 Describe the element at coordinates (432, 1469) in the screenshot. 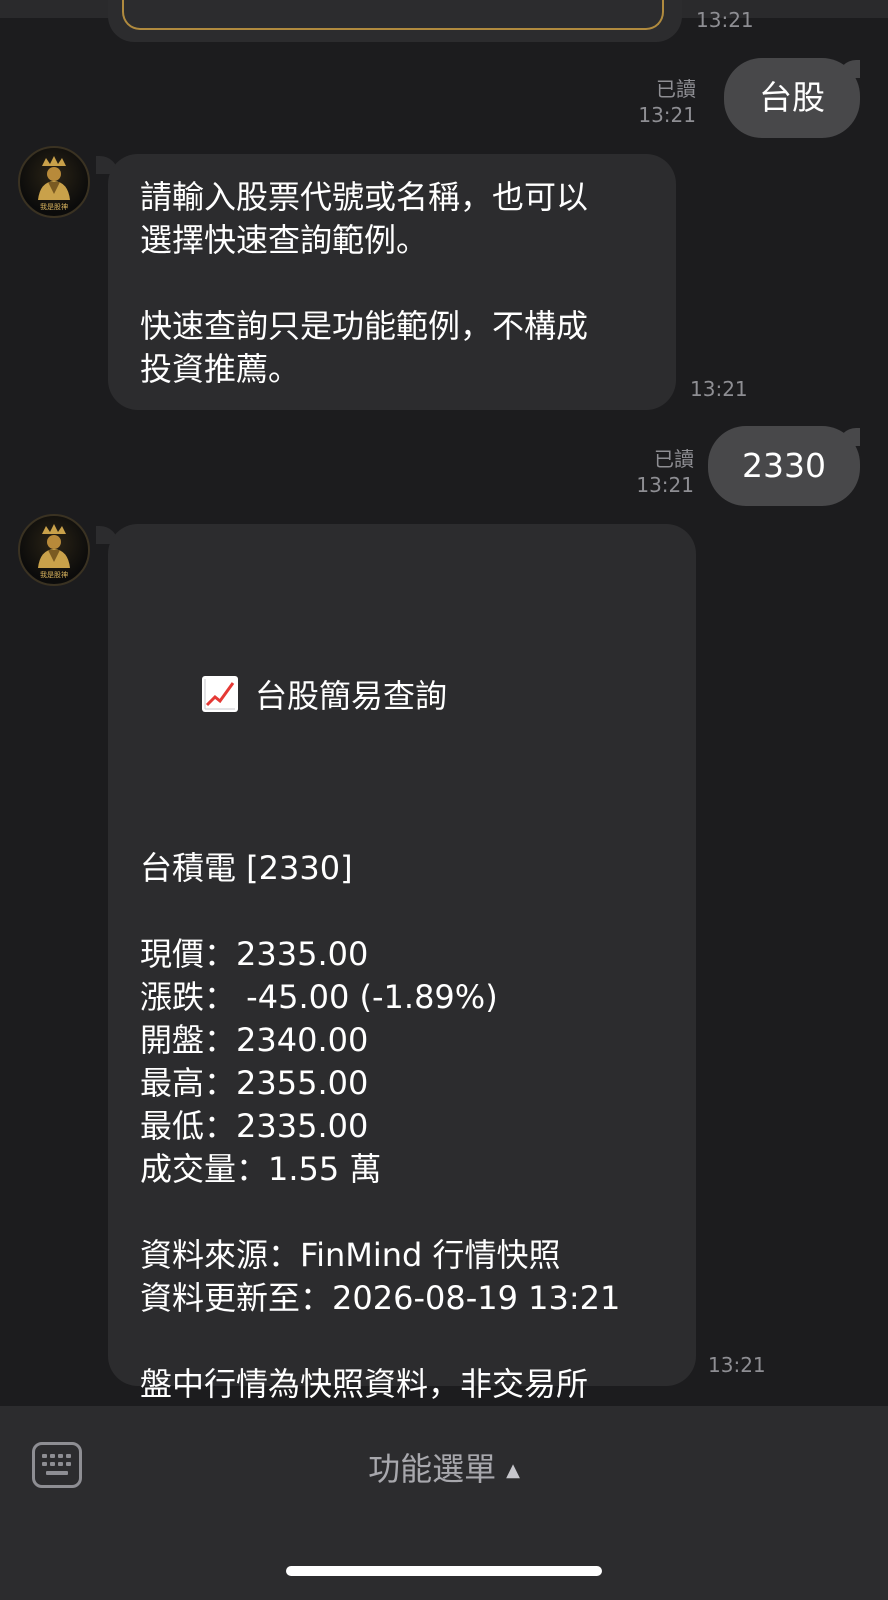

I see `rich-menu-label: 功能選單` at that location.